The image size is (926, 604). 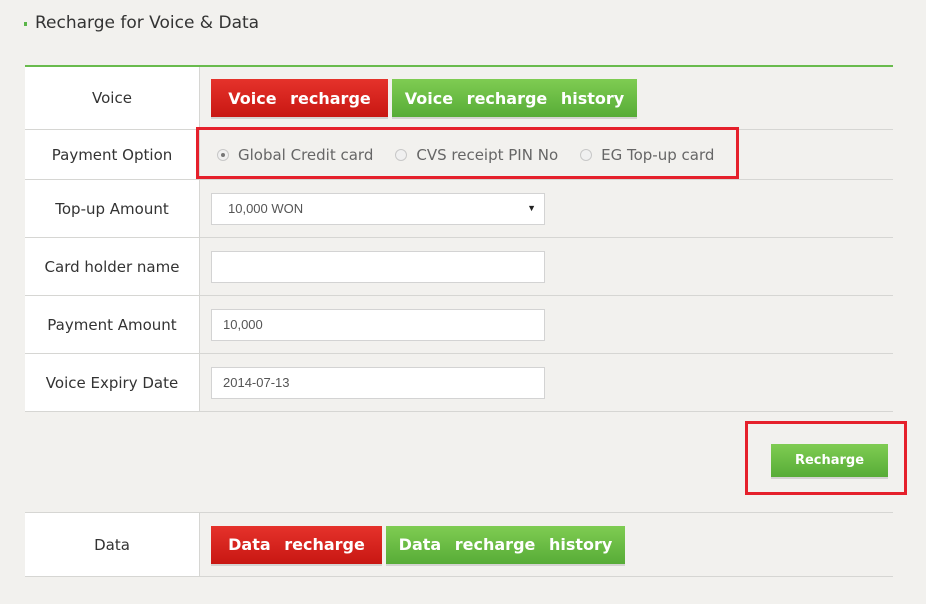 What do you see at coordinates (112, 266) in the screenshot?
I see `card-holder-label: Card holder name` at bounding box center [112, 266].